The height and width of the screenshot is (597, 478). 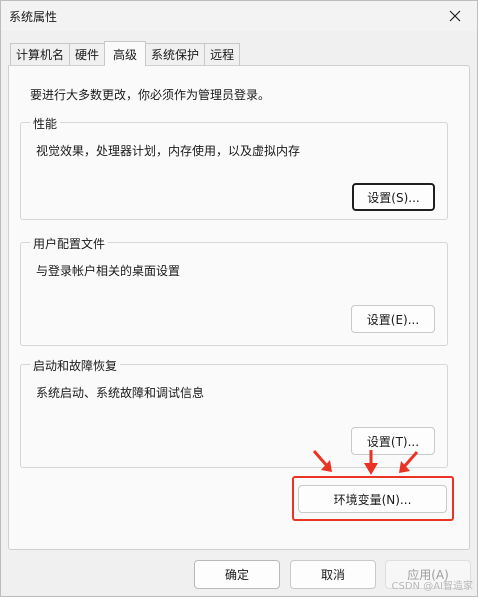 What do you see at coordinates (371, 462) in the screenshot?
I see `arrow-down-icon` at bounding box center [371, 462].